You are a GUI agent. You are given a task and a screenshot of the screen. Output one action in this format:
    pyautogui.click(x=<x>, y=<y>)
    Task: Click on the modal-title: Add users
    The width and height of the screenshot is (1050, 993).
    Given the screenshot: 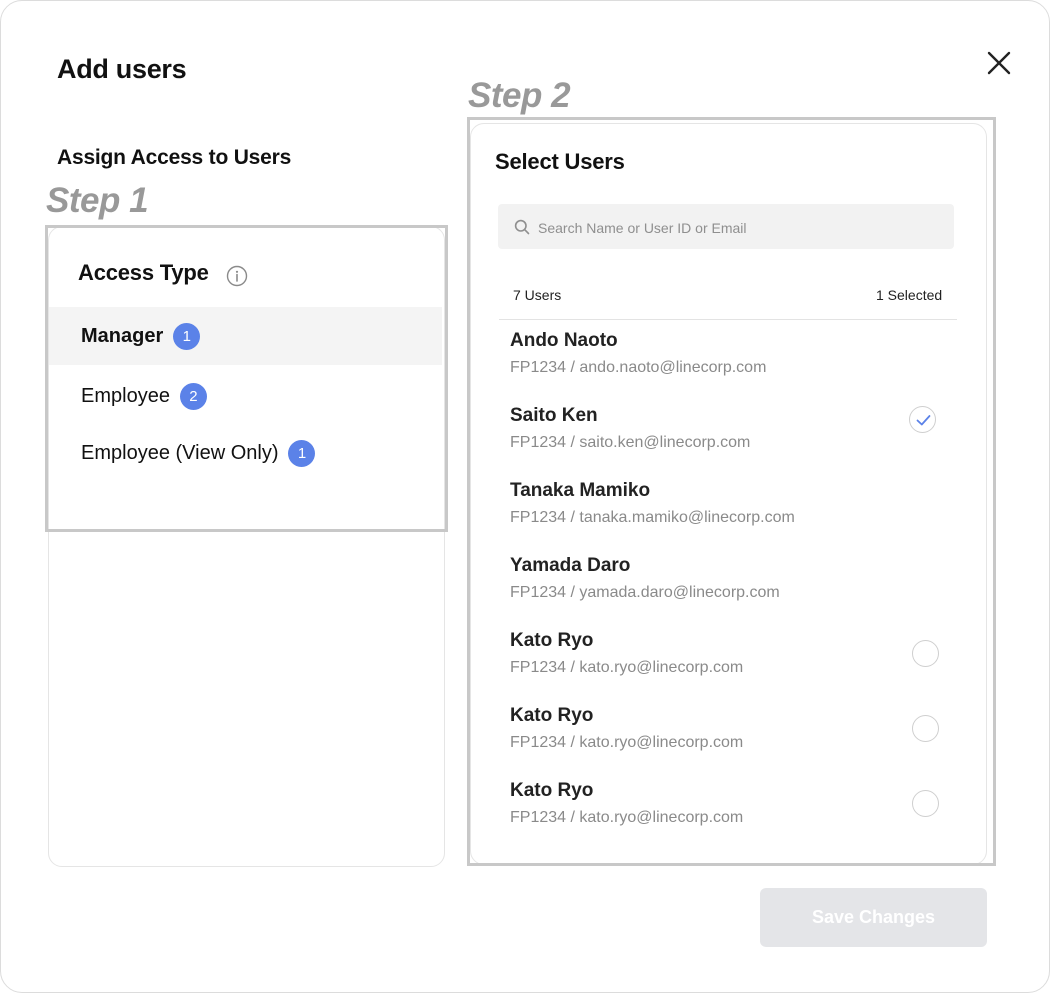 What is the action you would take?
    pyautogui.click(x=122, y=69)
    